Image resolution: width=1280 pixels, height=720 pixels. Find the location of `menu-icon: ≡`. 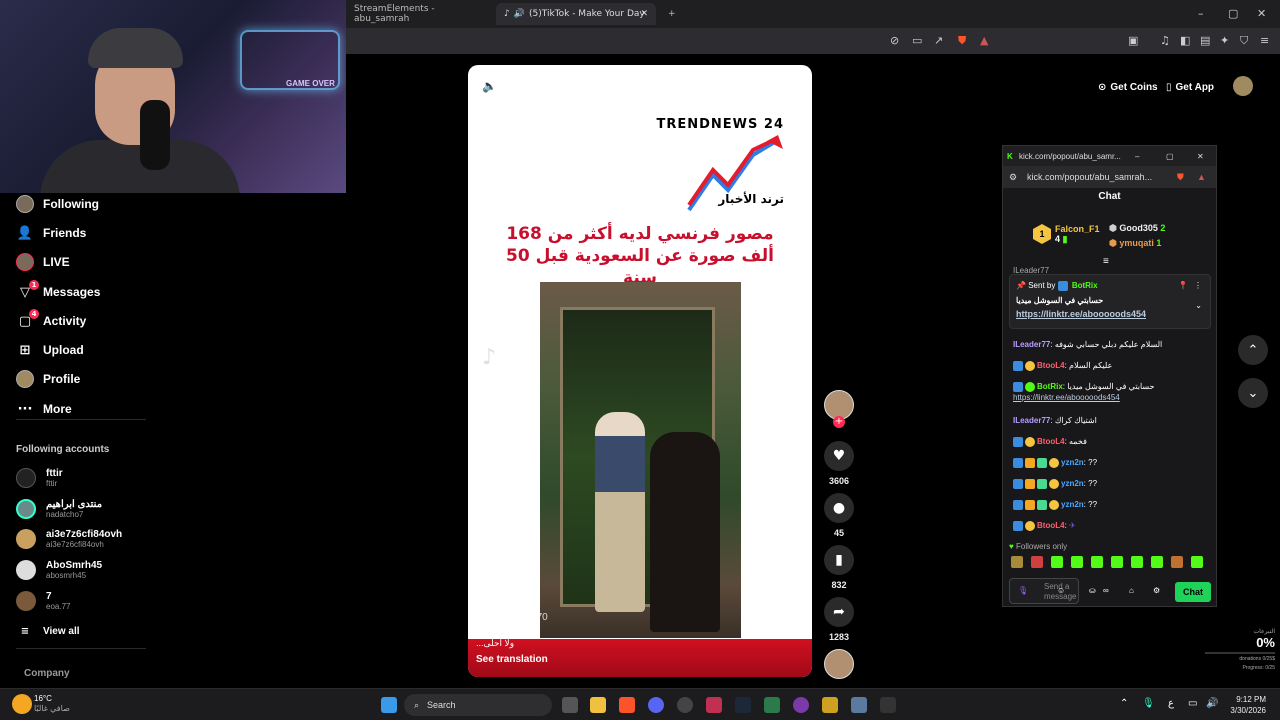

menu-icon: ≡ is located at coordinates (1264, 40).